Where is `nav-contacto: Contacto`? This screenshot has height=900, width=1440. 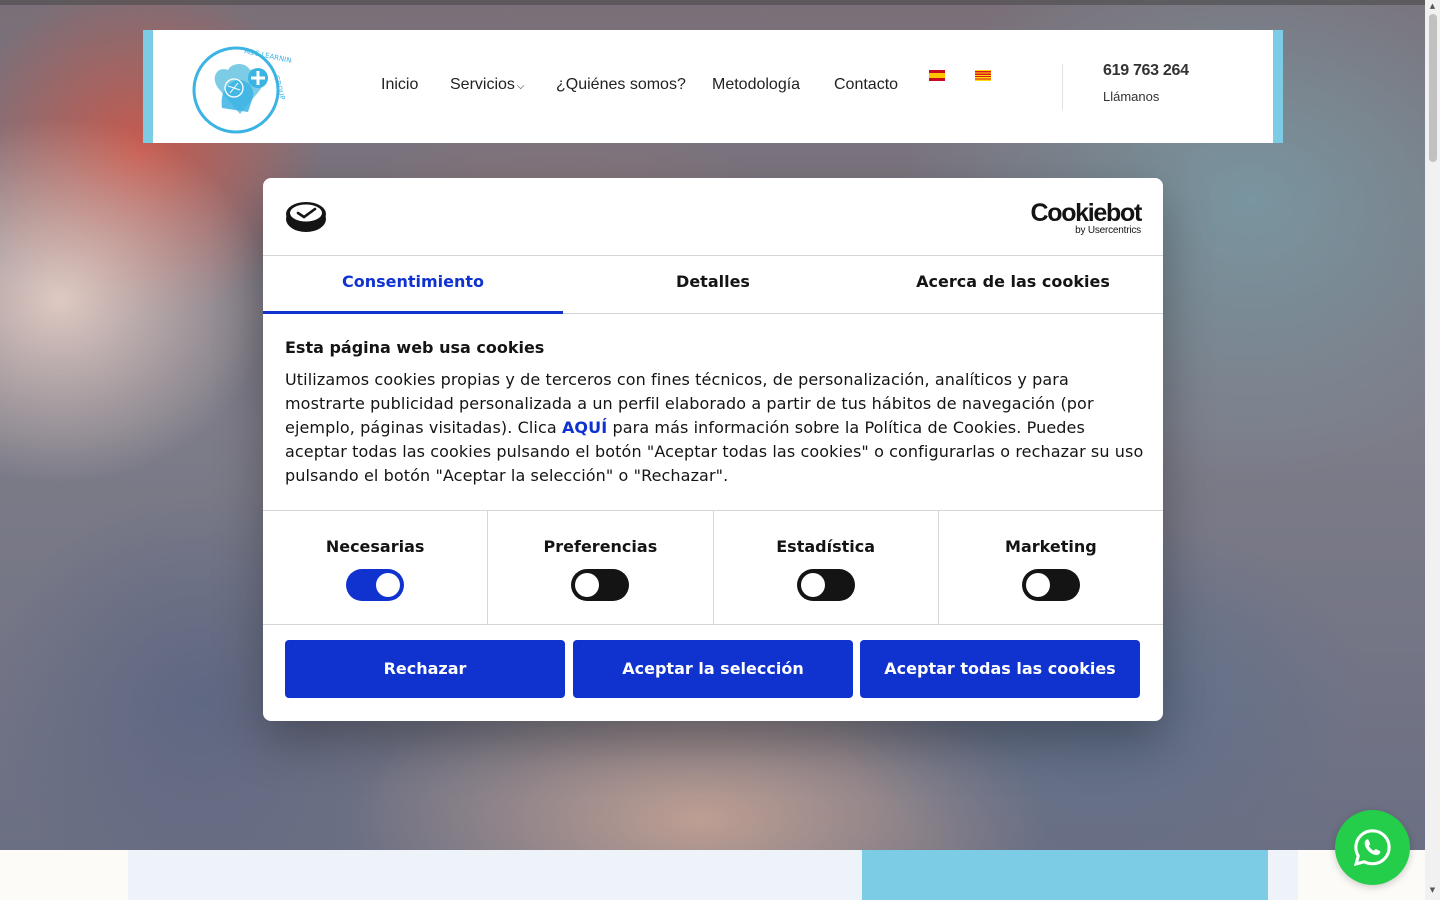 nav-contacto: Contacto is located at coordinates (866, 85).